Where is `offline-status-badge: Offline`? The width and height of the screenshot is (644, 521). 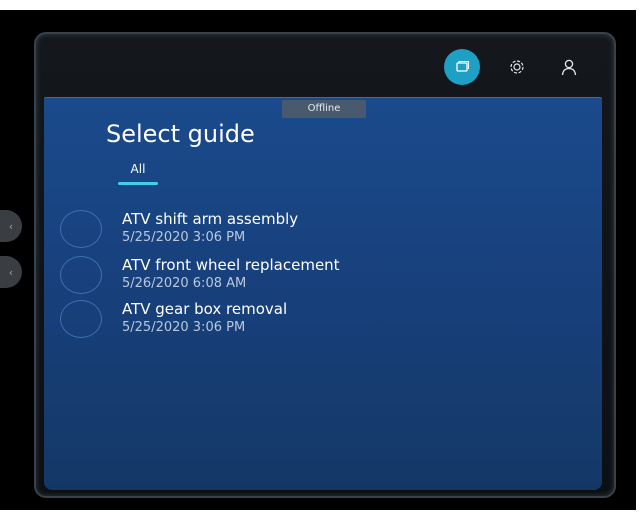 offline-status-badge: Offline is located at coordinates (324, 109).